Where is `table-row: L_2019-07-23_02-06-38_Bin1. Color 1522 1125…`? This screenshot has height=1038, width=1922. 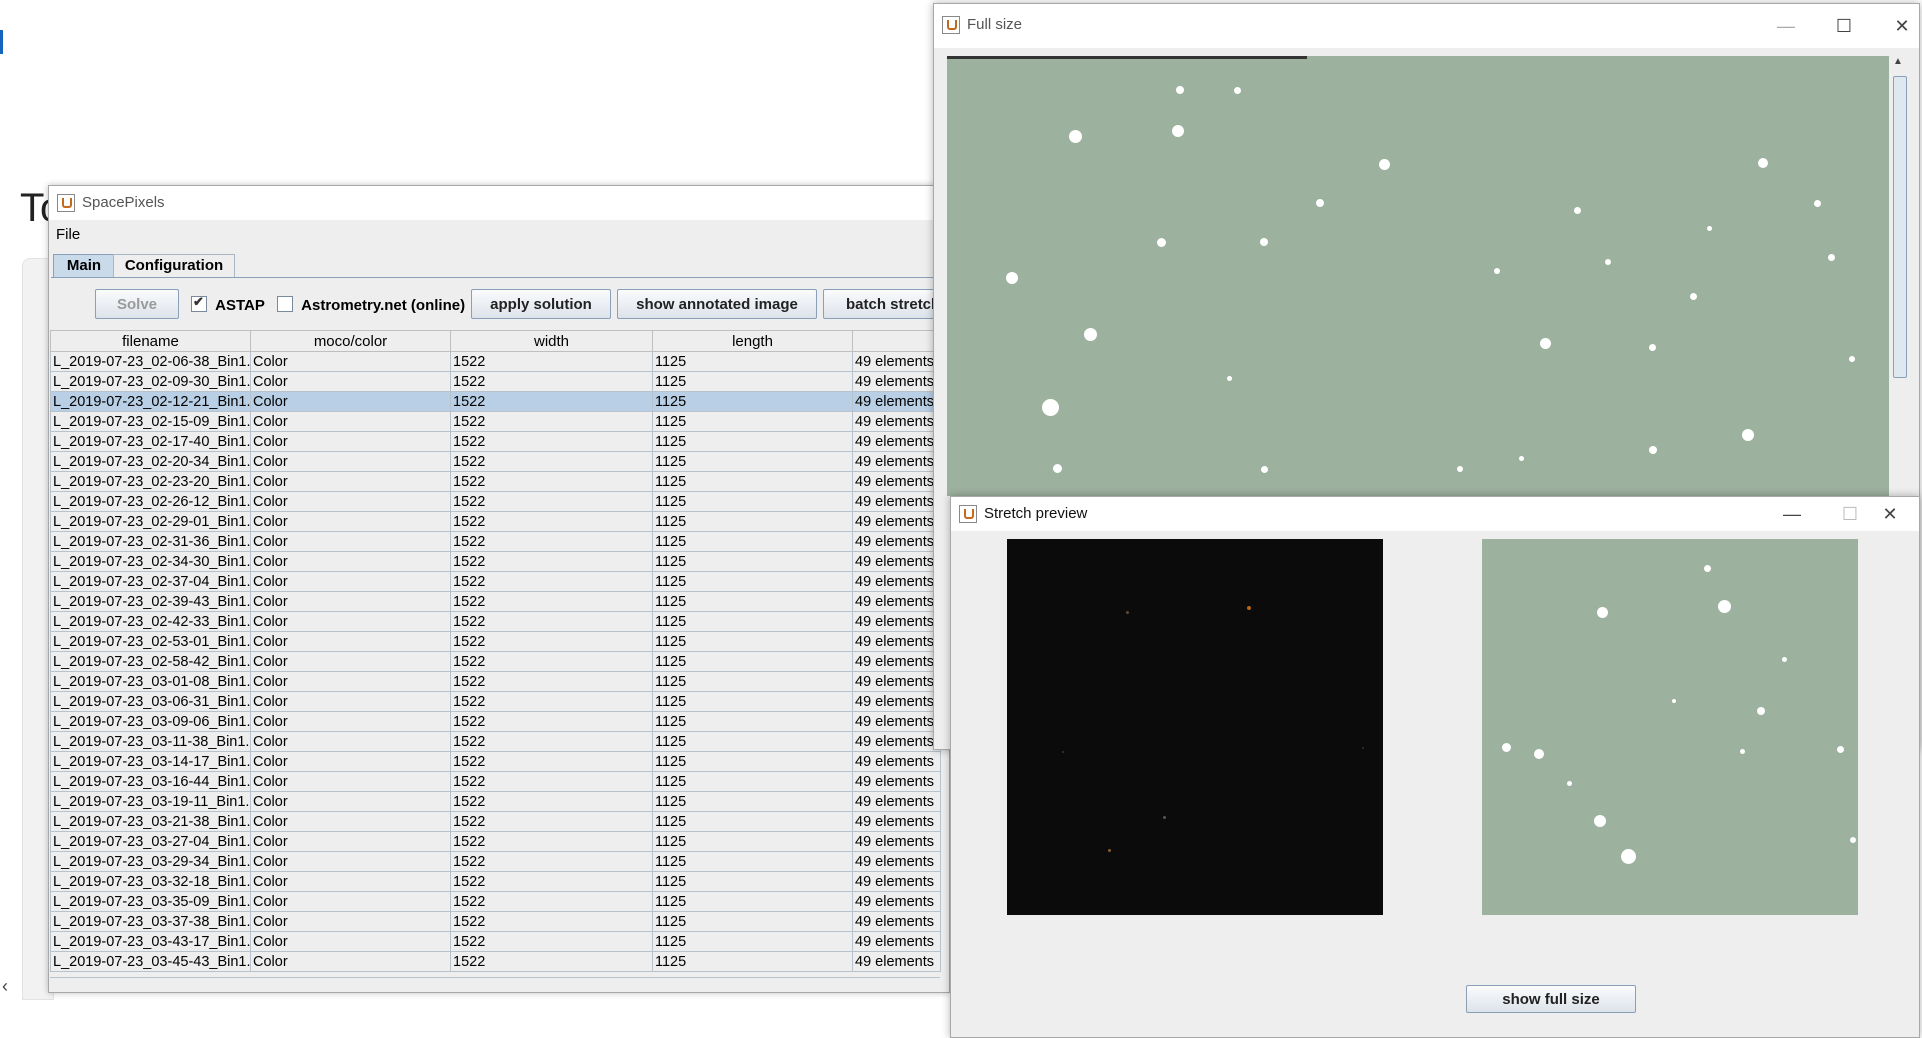 table-row: L_2019-07-23_02-06-38_Bin1. Color 1522 1125… is located at coordinates (495, 361).